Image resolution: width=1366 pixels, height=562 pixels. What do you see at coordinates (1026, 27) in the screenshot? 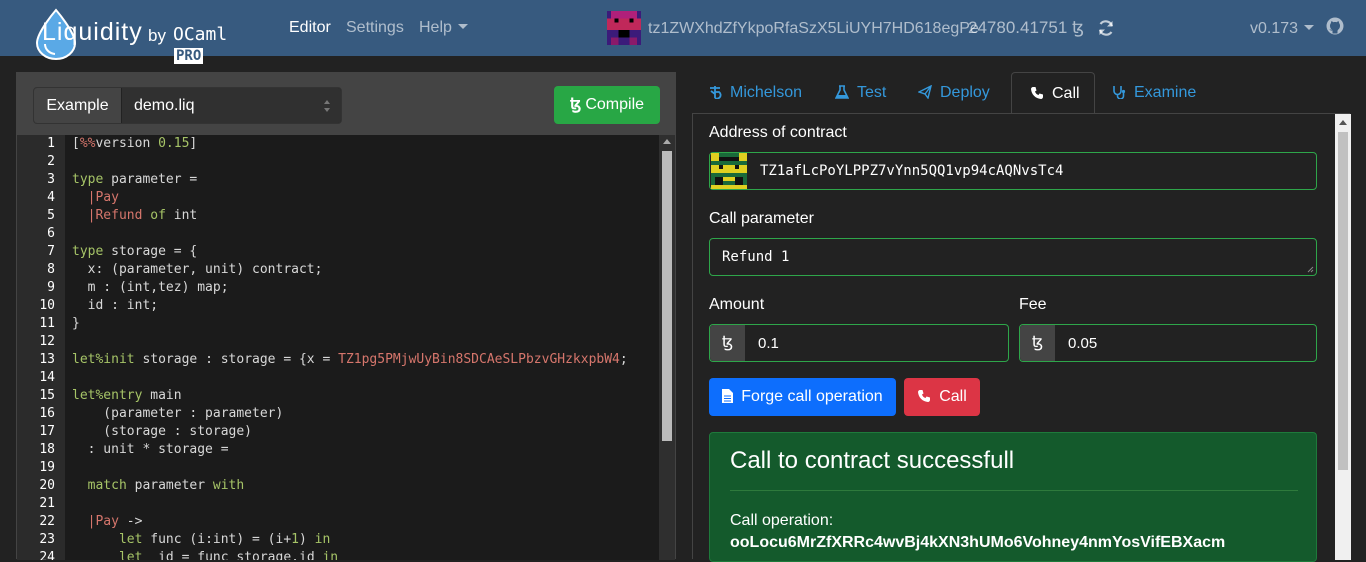
I see `account-balance: 24780.41751 ꜩ` at bounding box center [1026, 27].